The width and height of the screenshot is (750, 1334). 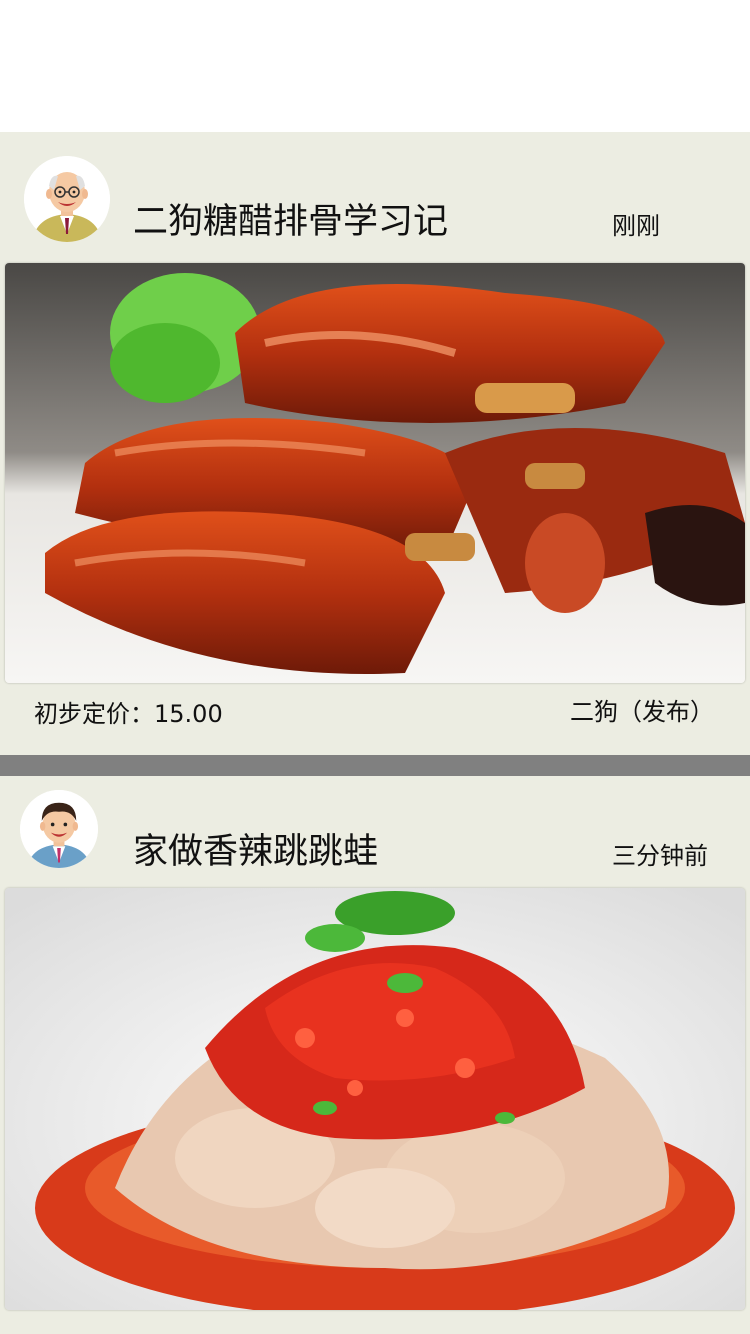 What do you see at coordinates (255, 852) in the screenshot?
I see `post-title: 家做香辣跳跳蛙` at bounding box center [255, 852].